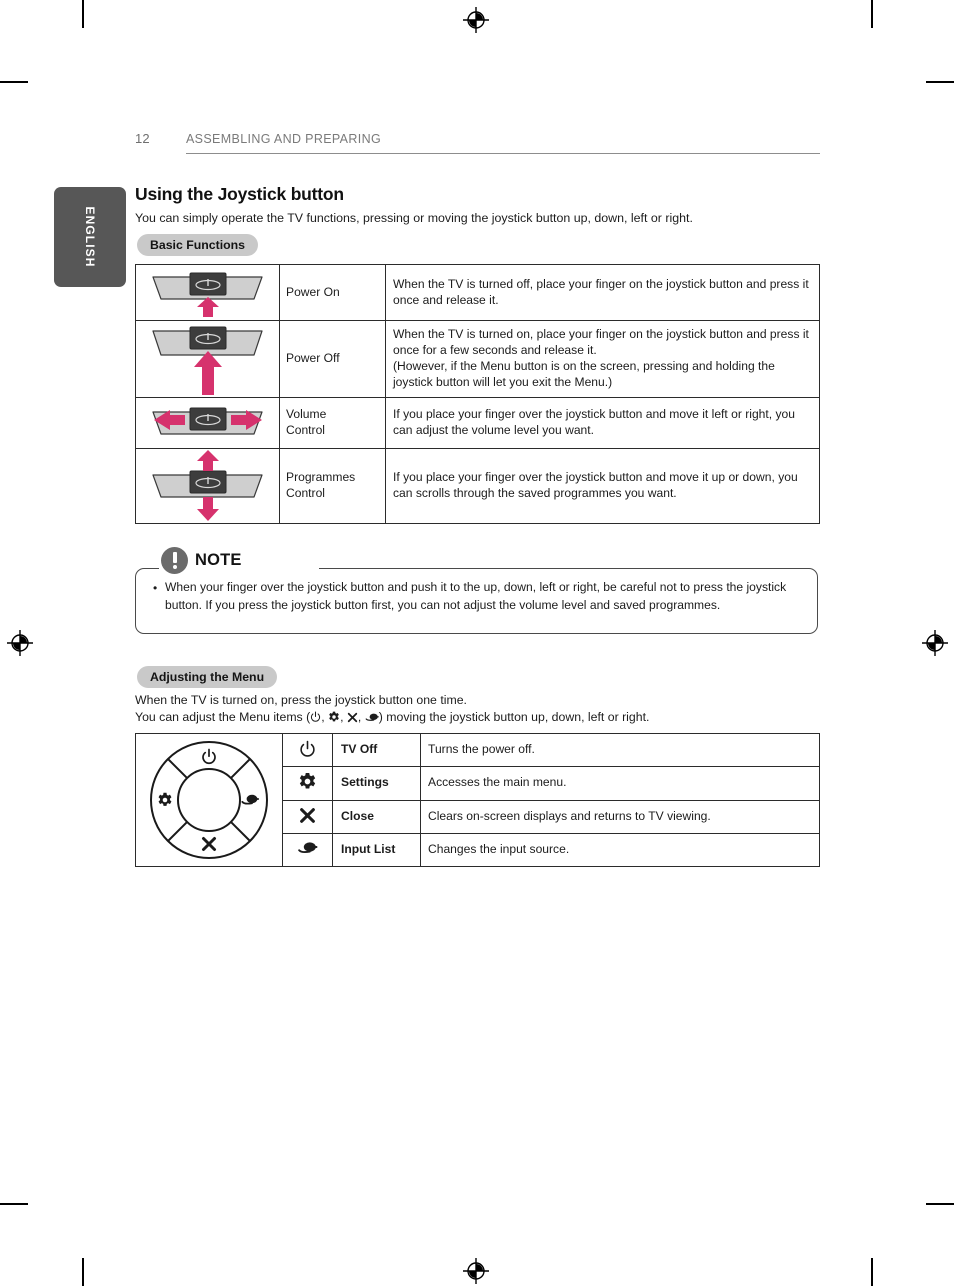 The image size is (954, 1286). What do you see at coordinates (620, 783) in the screenshot?
I see `menu-item-description-settings: Accesses the main menu.` at bounding box center [620, 783].